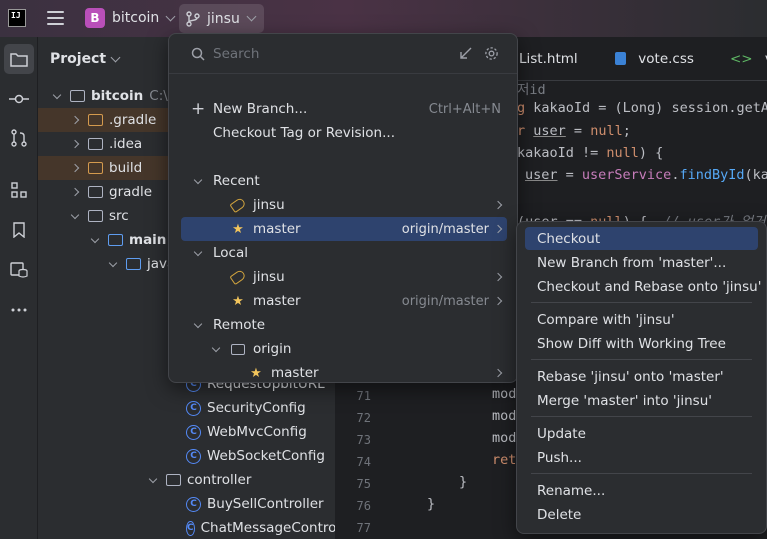  Describe the element at coordinates (343, 181) in the screenshot. I see `section-recent: Recent` at that location.